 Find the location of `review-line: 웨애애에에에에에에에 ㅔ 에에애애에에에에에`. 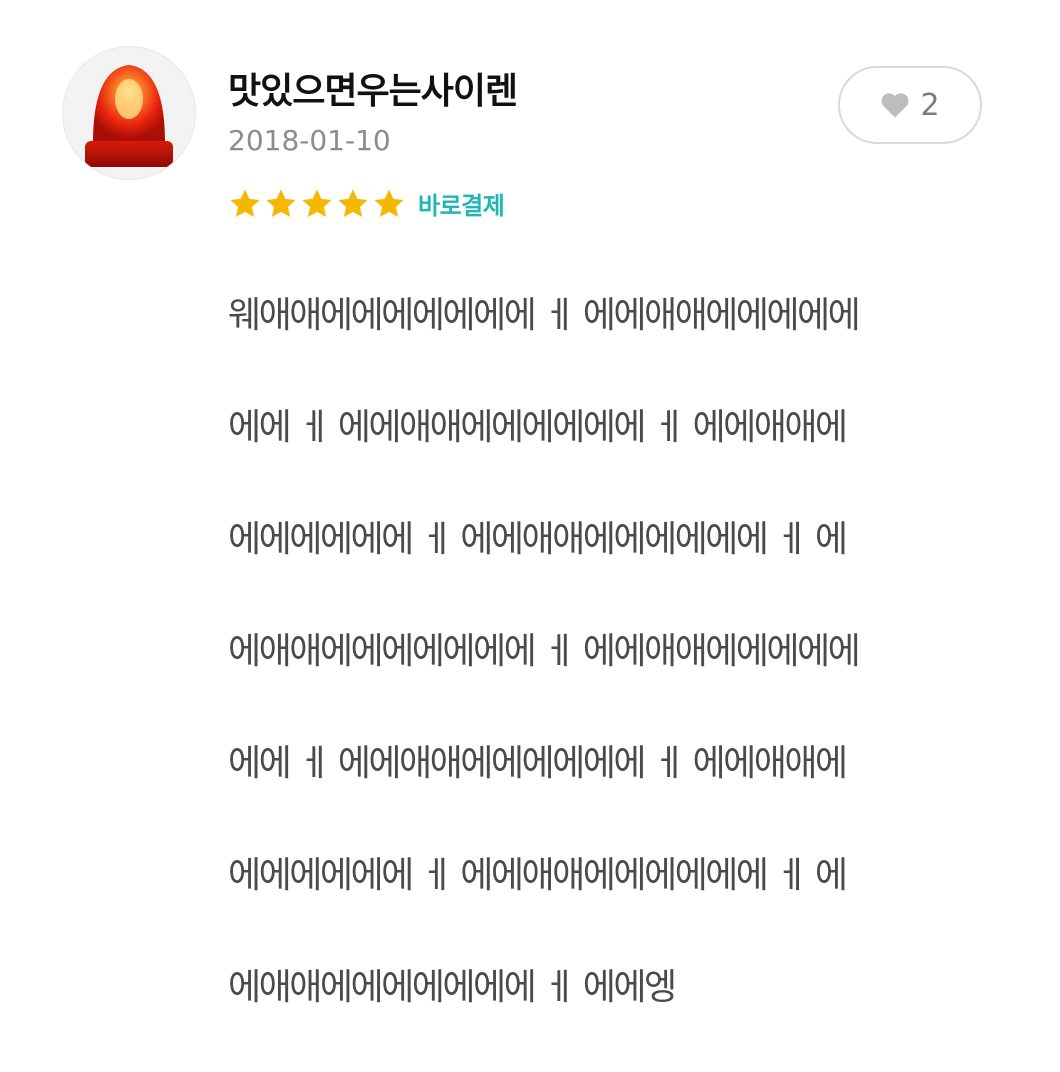

review-line: 웨애애에에에에에에에 ㅔ 에에애애에에에에에 is located at coordinates (544, 315).